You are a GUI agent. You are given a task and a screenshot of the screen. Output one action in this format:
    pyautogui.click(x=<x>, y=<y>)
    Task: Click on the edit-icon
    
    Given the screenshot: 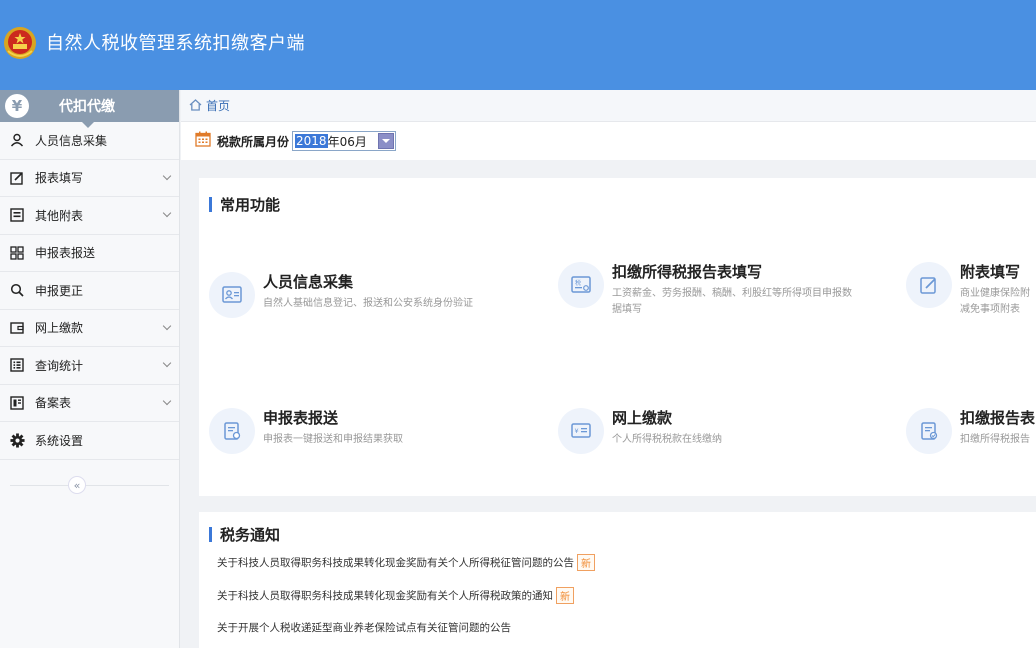 What is the action you would take?
    pyautogui.click(x=17, y=178)
    